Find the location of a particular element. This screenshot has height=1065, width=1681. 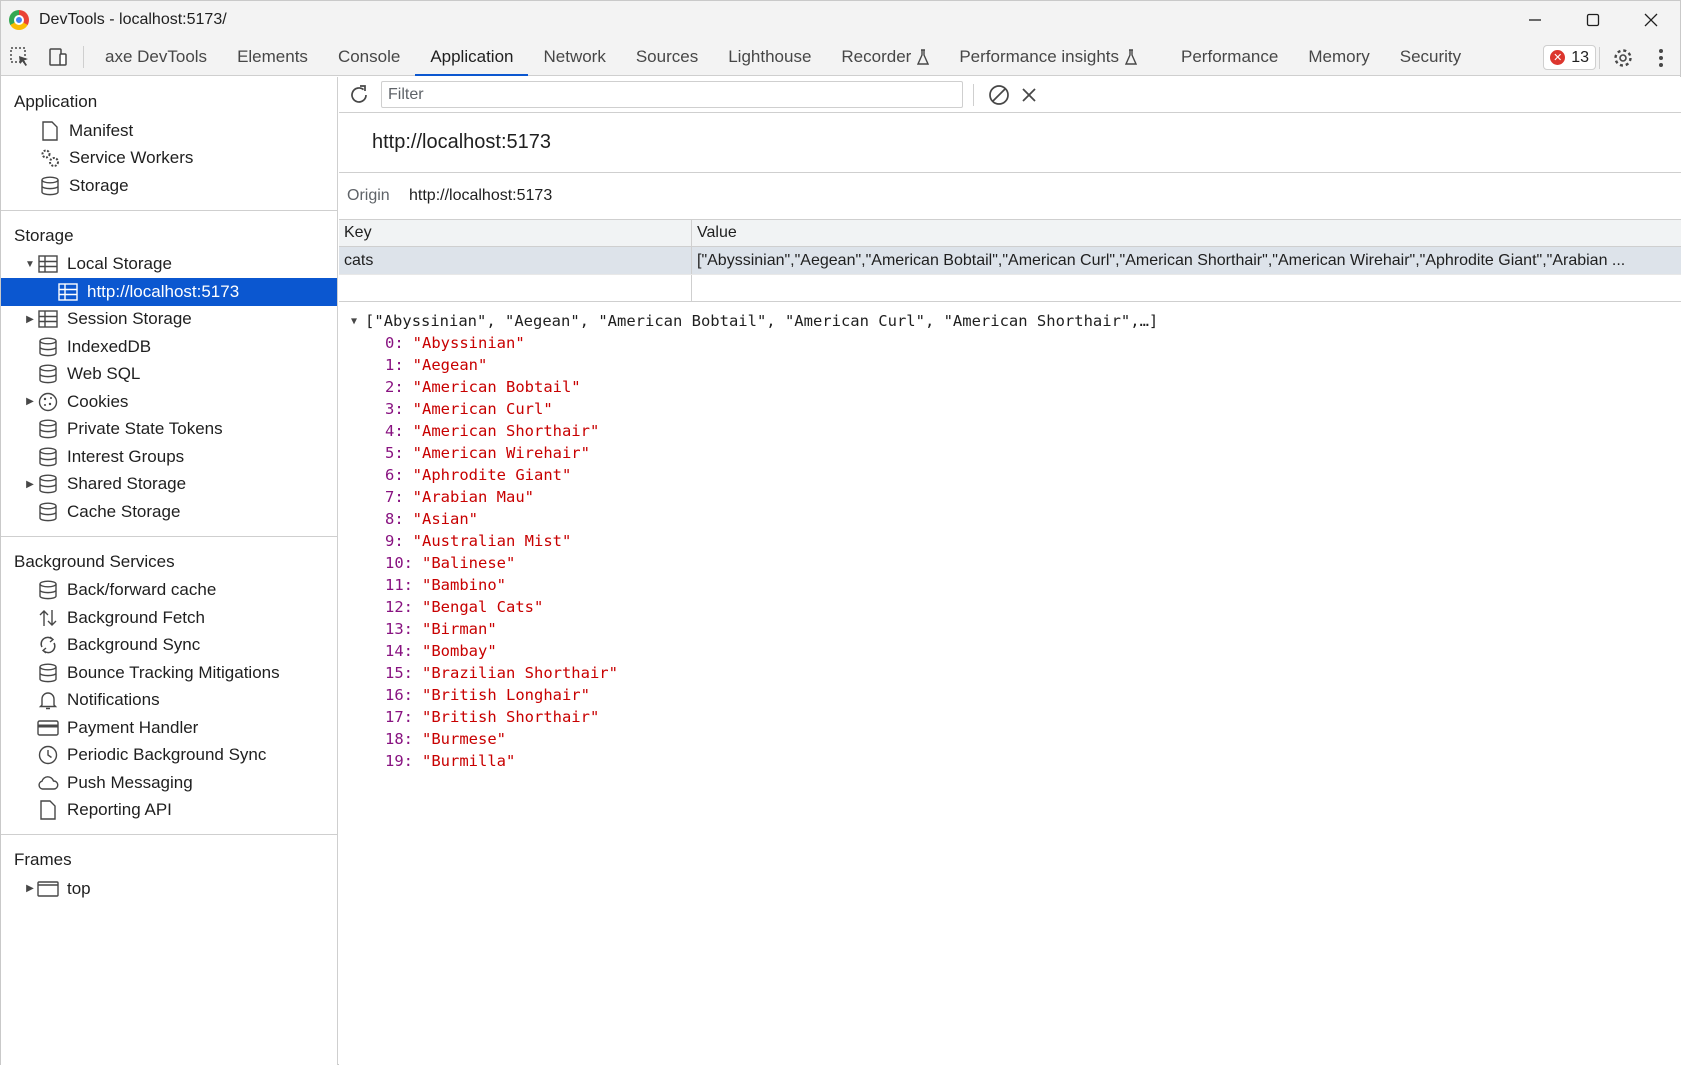

sidebar-item-label: Background Sync is located at coordinates (134, 645).